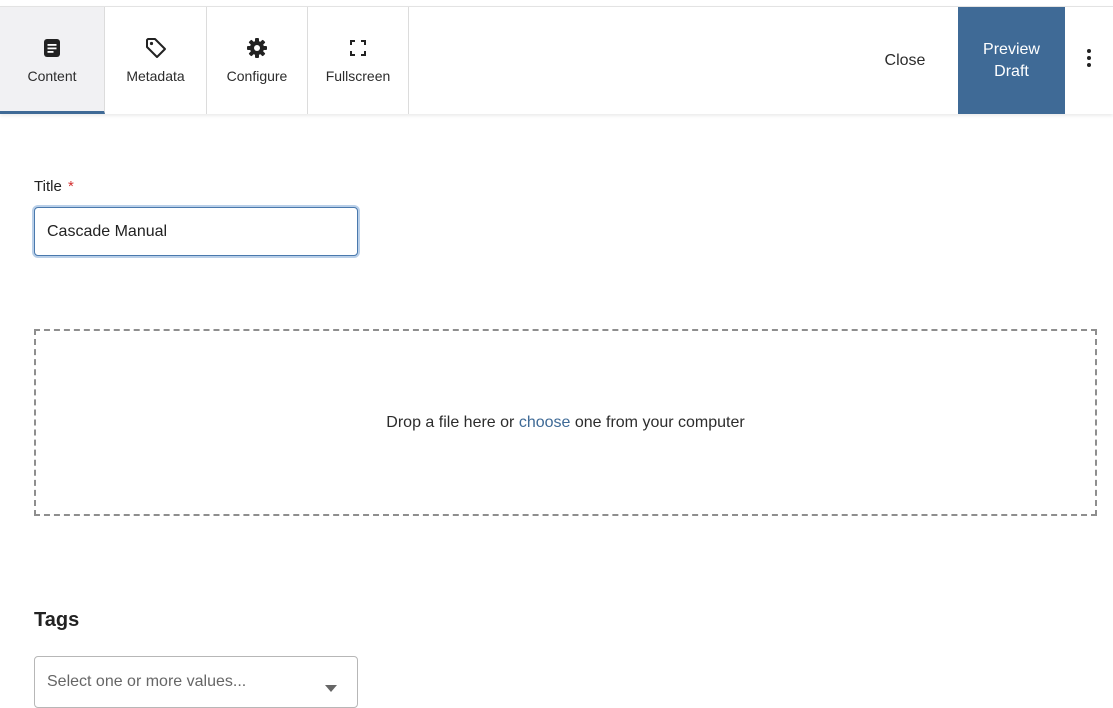 This screenshot has width=1113, height=708. Describe the element at coordinates (452, 422) in the screenshot. I see `dropzone-text-before: Drop a file here or` at that location.